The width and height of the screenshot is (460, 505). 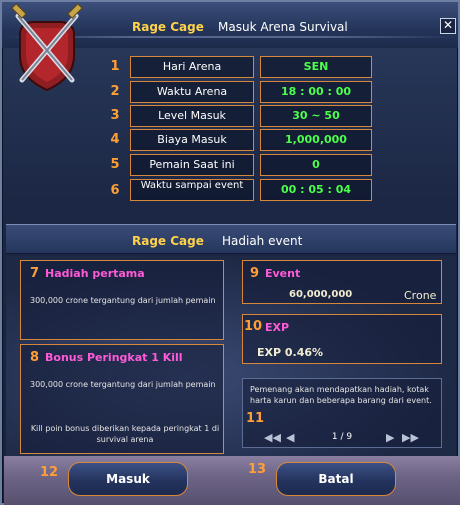 I want to click on bonus-rank-title: Bonus Peringkat 1 Kill pc, so click(x=115, y=357).